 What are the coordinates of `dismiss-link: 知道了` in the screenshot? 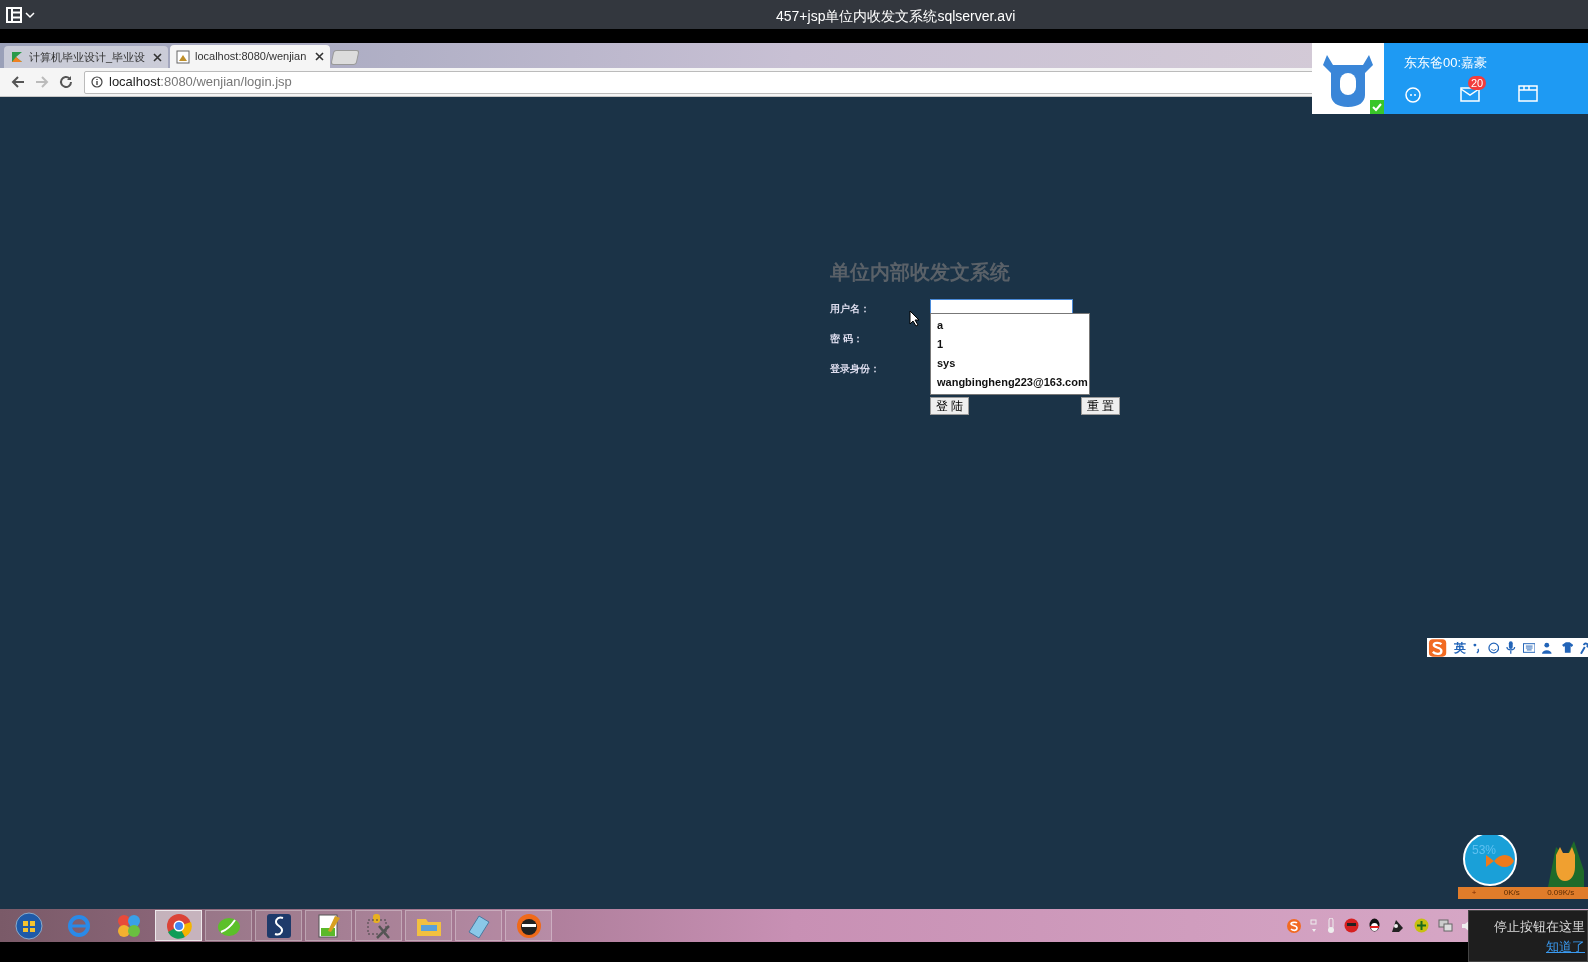 It's located at (1565, 946).